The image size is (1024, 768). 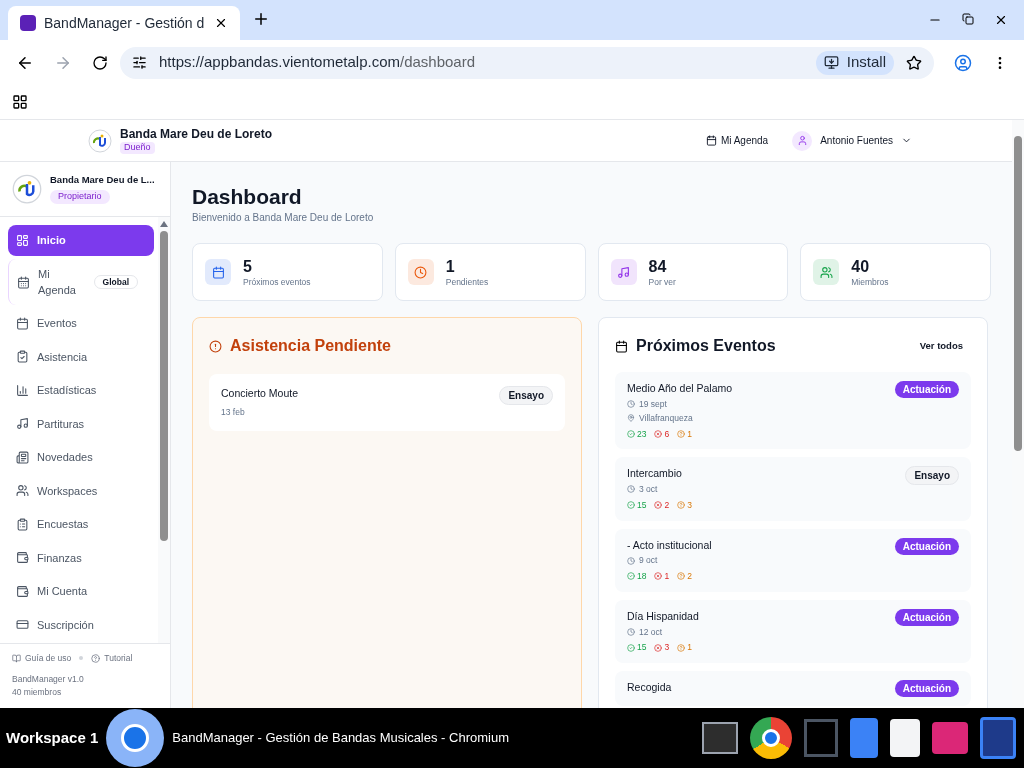 I want to click on address-bar: https://appbandas.vientometalp.com/dashboard Install, so click(x=527, y=62).